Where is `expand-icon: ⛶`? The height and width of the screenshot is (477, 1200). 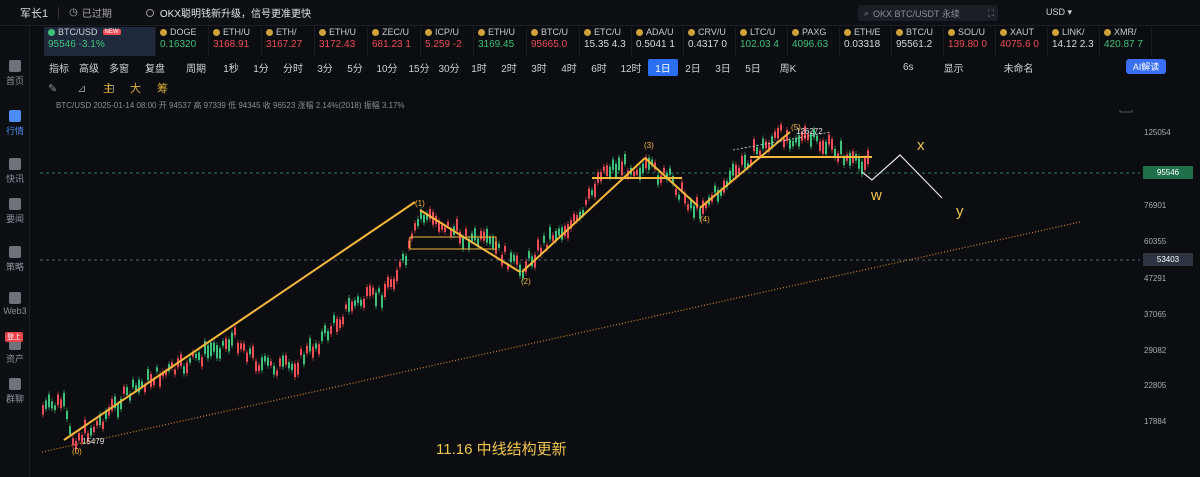
expand-icon: ⛶ is located at coordinates (991, 13).